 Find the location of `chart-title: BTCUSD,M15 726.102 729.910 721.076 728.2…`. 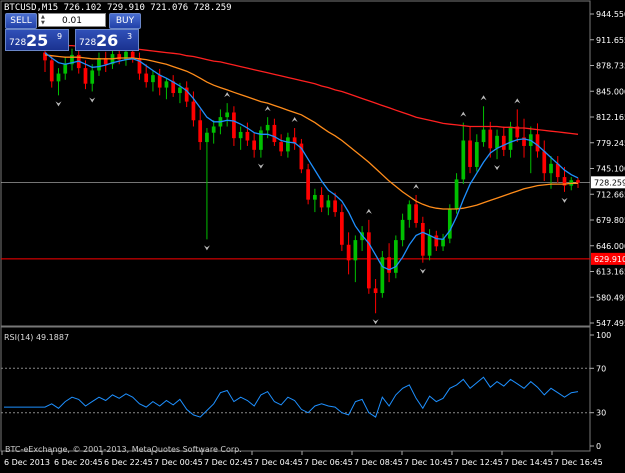

chart-title: BTCUSD,M15 726.102 729.910 721.076 728.2… is located at coordinates (118, 8).